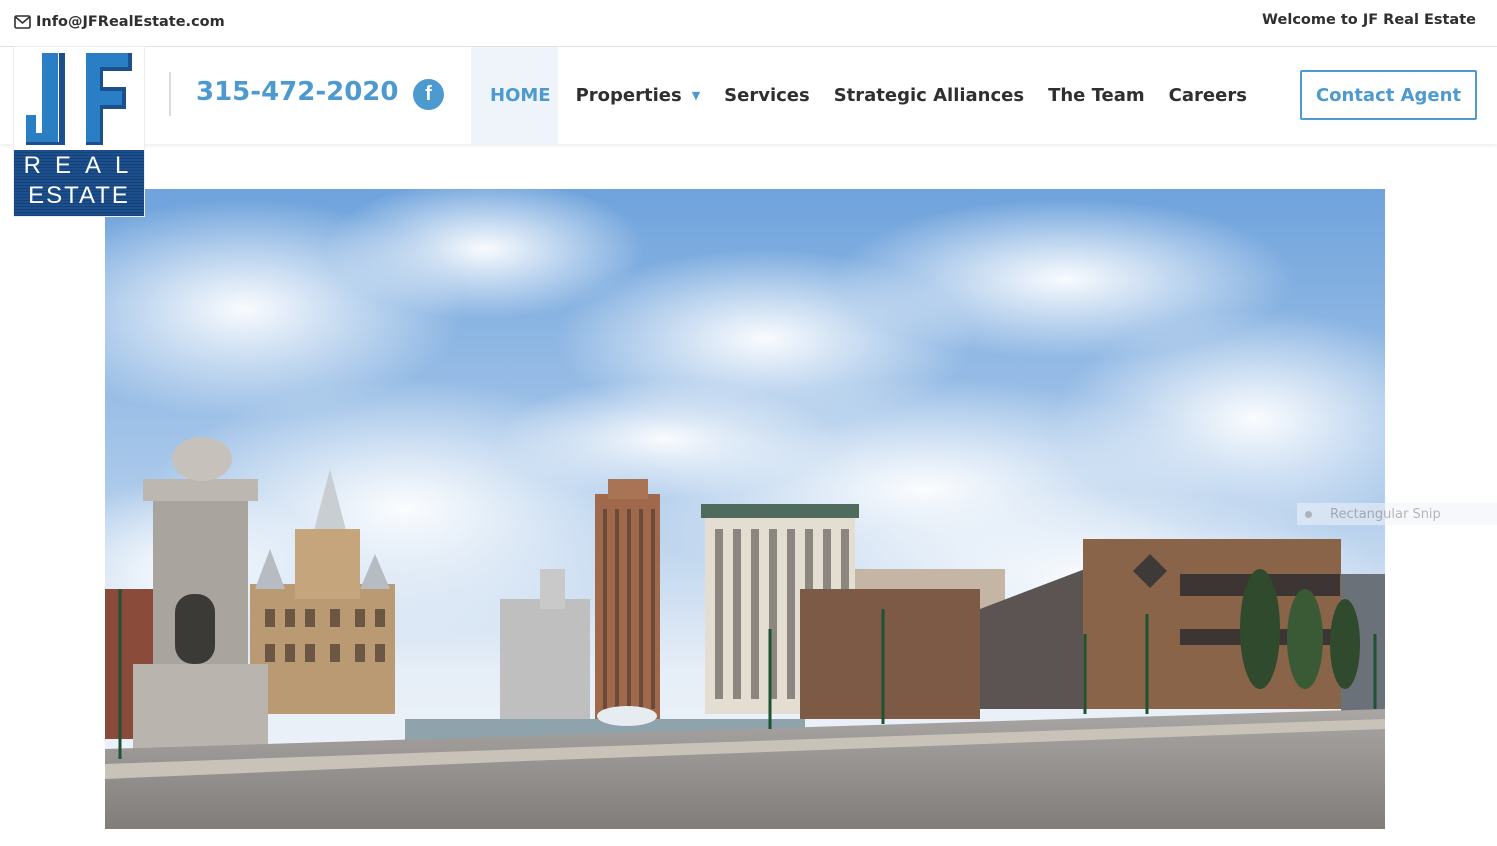  Describe the element at coordinates (1369, 20) in the screenshot. I see `welcome-text: Welcome to JF Real Estate` at that location.